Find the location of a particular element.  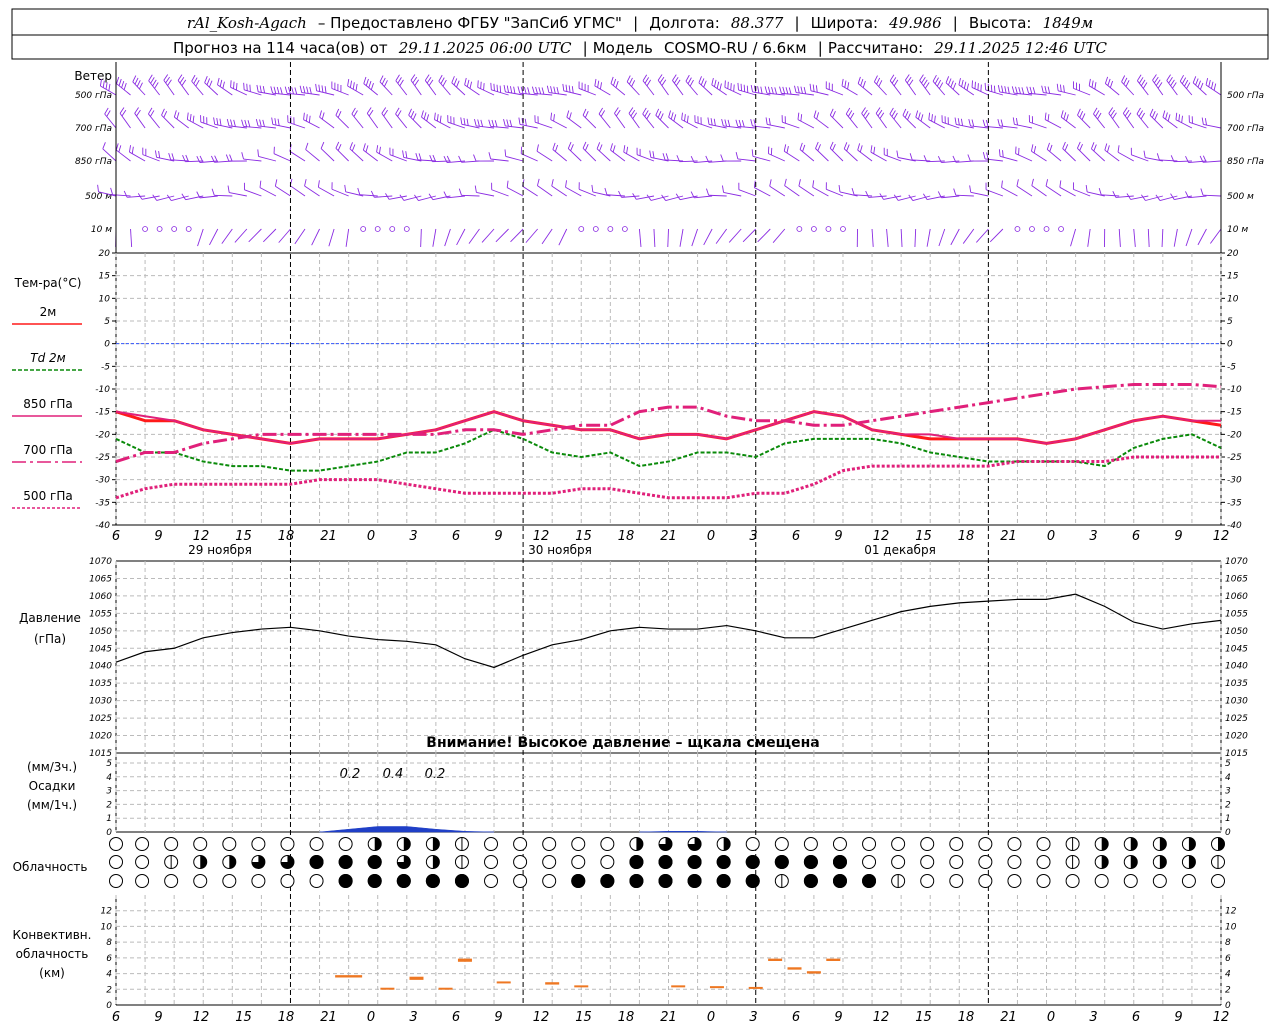

precip-y-label-right: 2 is located at coordinates (1228, 805).